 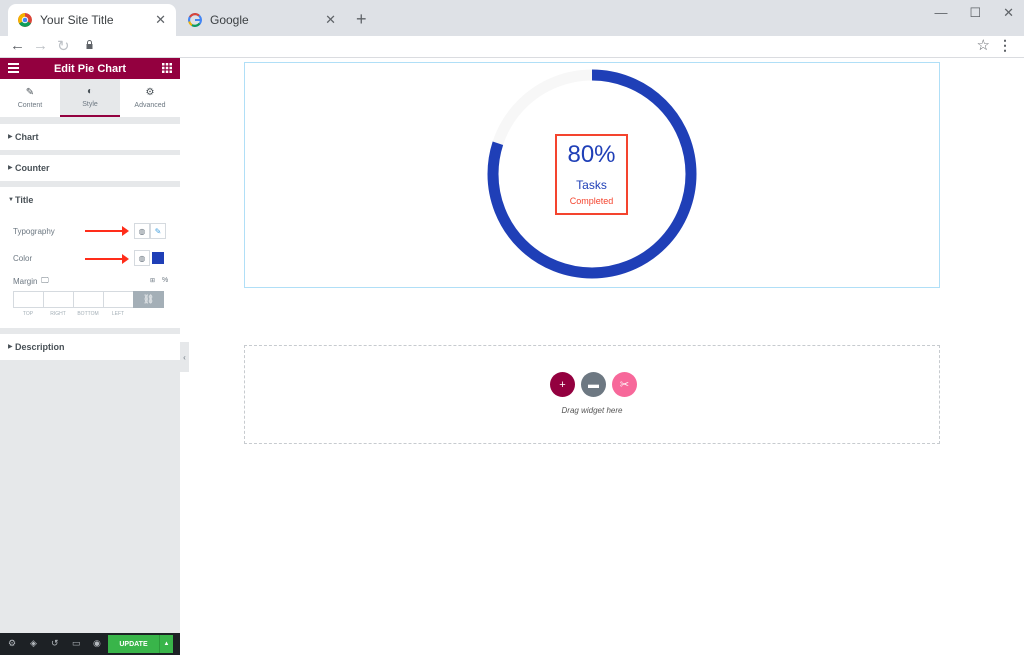 What do you see at coordinates (262, 20) in the screenshot?
I see `browser-tab-google: Google ✕` at bounding box center [262, 20].